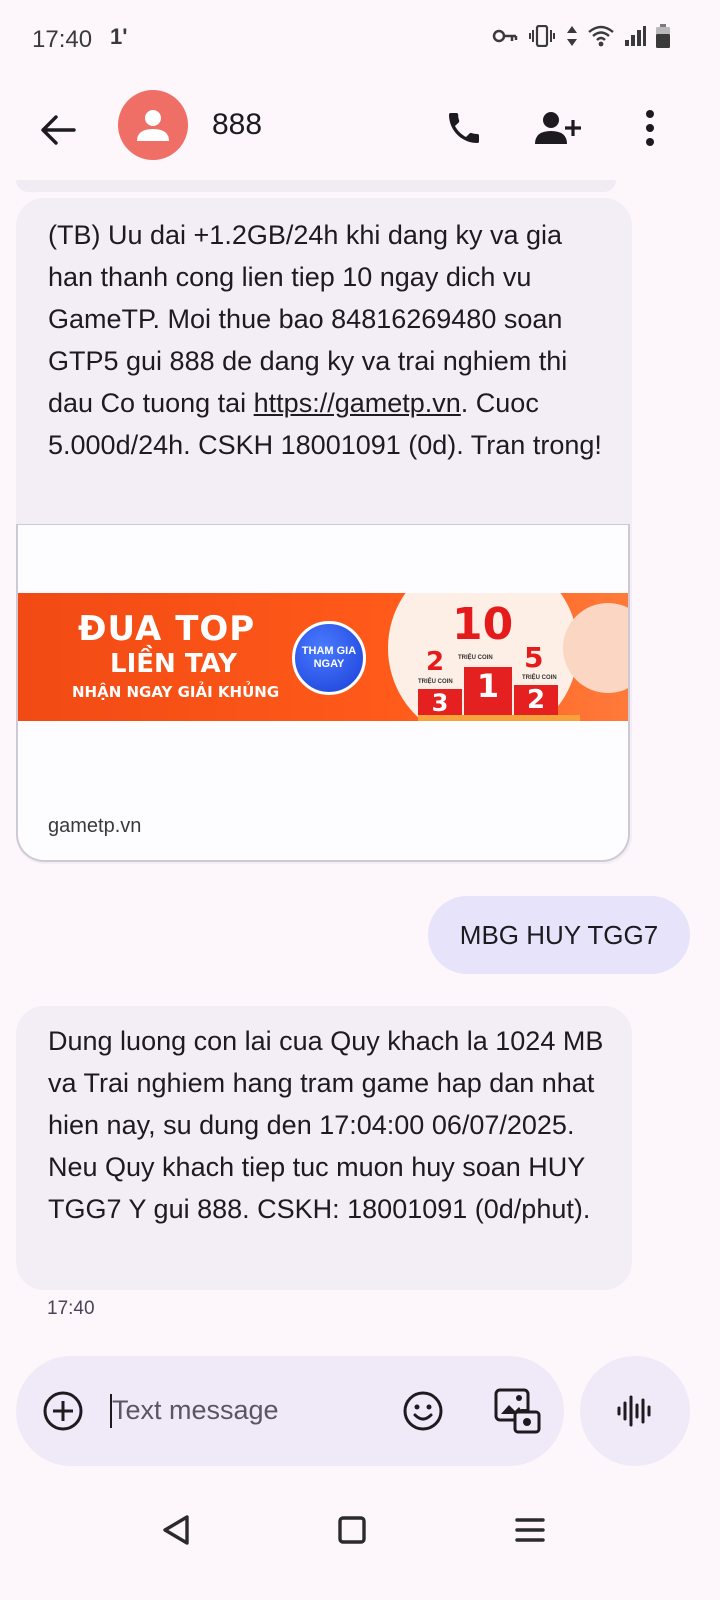 Image resolution: width=720 pixels, height=1600 pixels. I want to click on wifi-icon, so click(601, 36).